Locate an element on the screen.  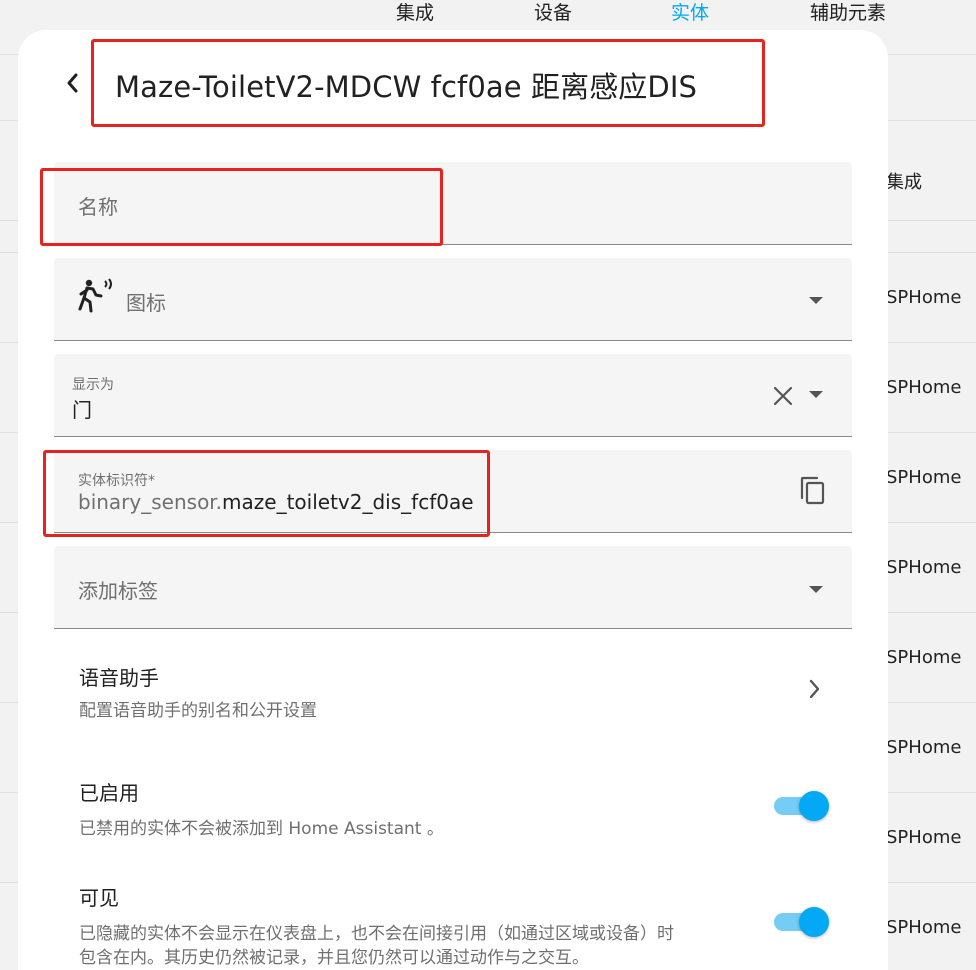
icon-field-label: 图标 is located at coordinates (146, 303).